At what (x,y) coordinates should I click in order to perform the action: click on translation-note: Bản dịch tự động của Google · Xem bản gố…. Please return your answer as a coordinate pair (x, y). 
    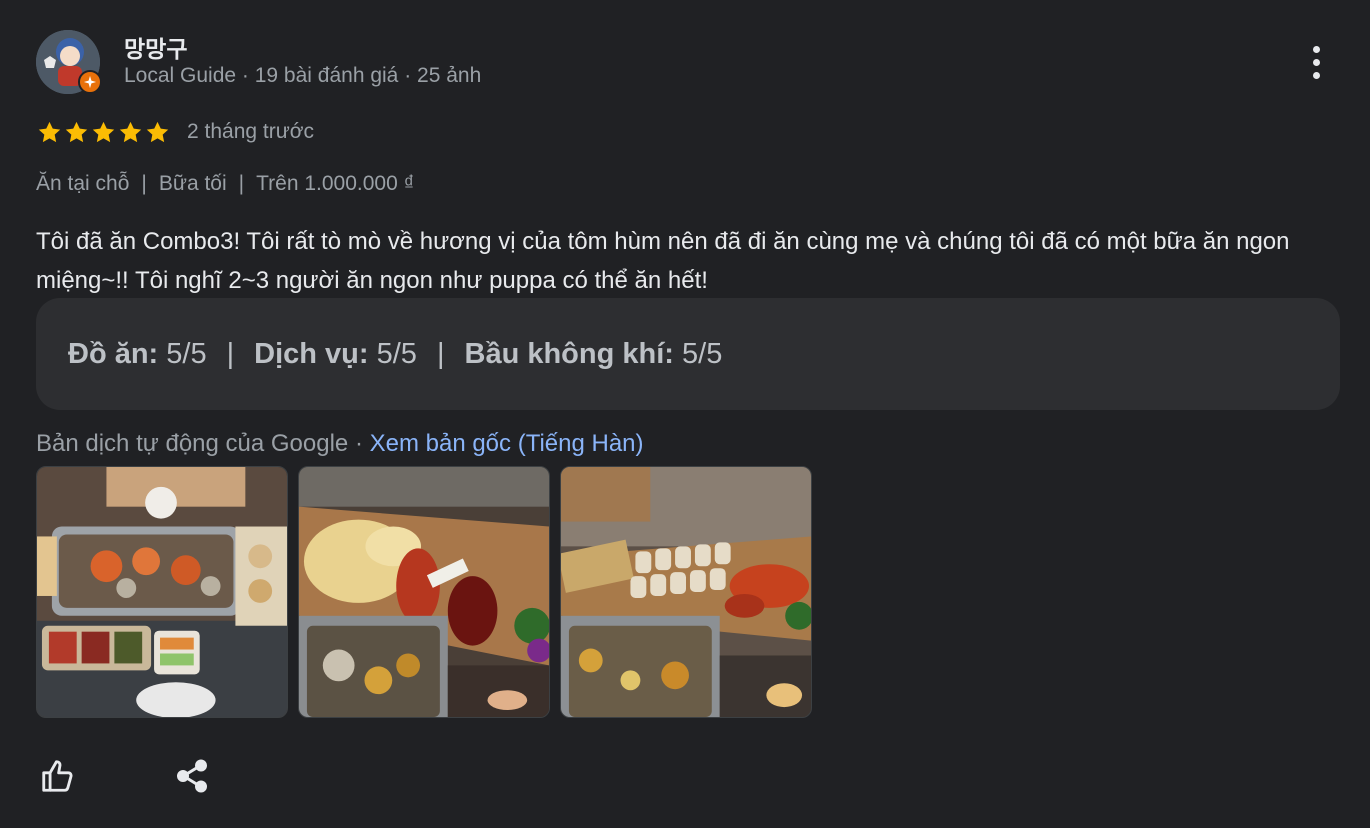
    Looking at the image, I should click on (340, 444).